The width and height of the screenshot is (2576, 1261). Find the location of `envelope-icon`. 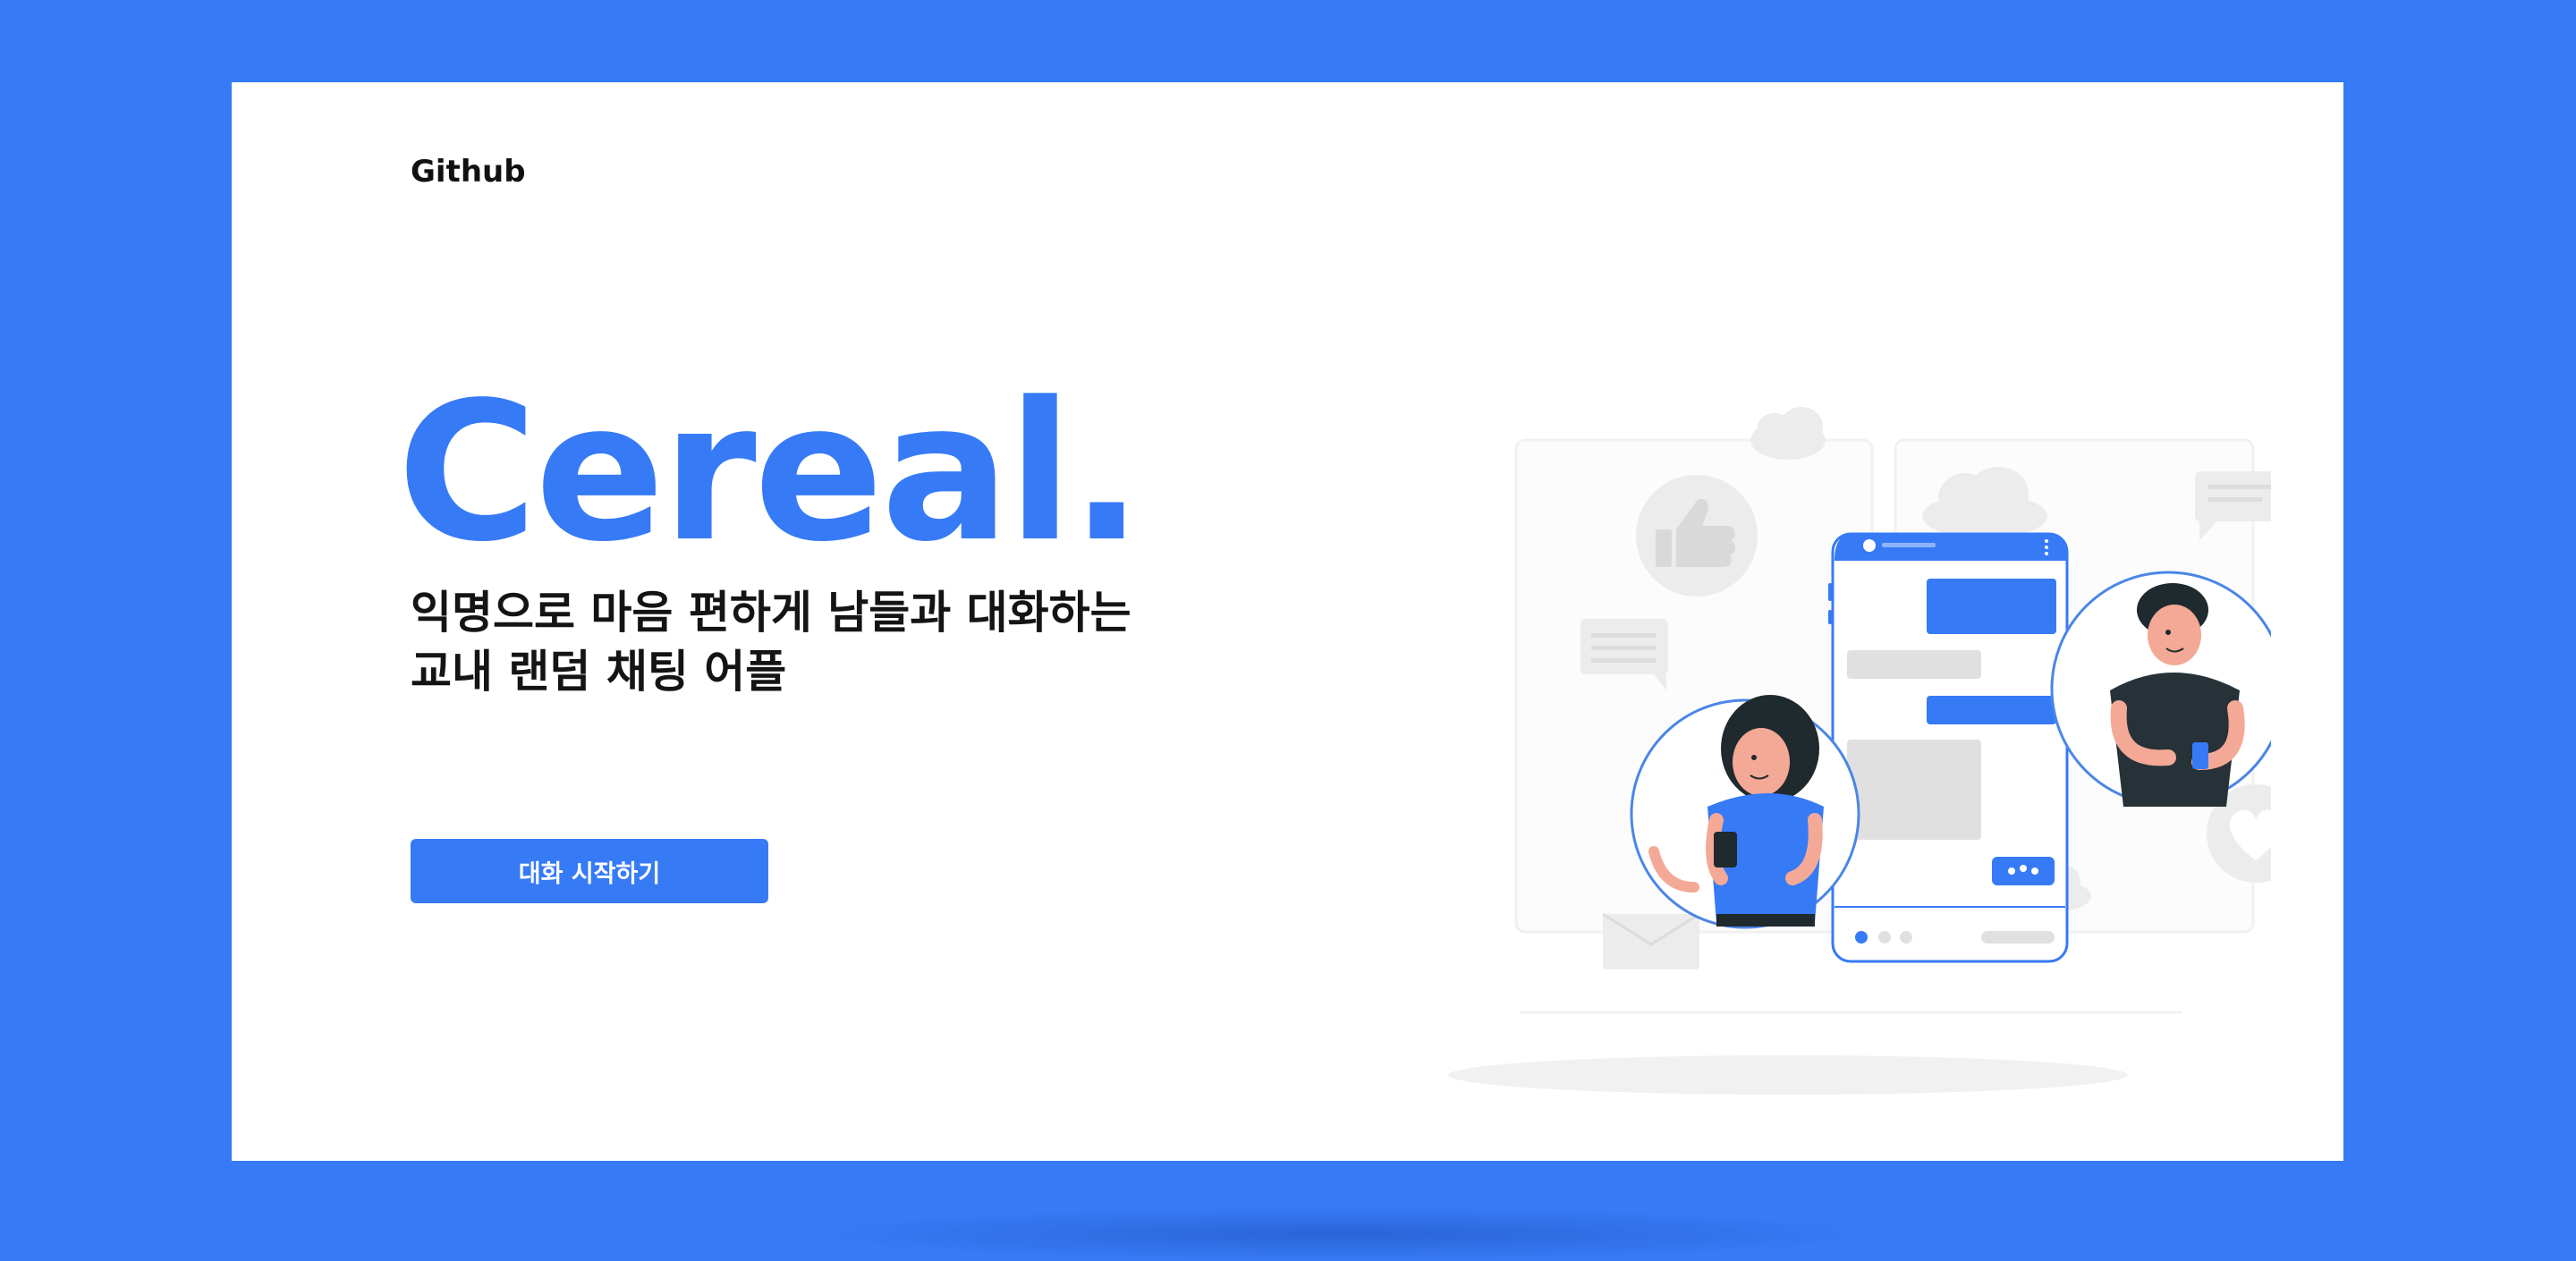

envelope-icon is located at coordinates (1651, 940).